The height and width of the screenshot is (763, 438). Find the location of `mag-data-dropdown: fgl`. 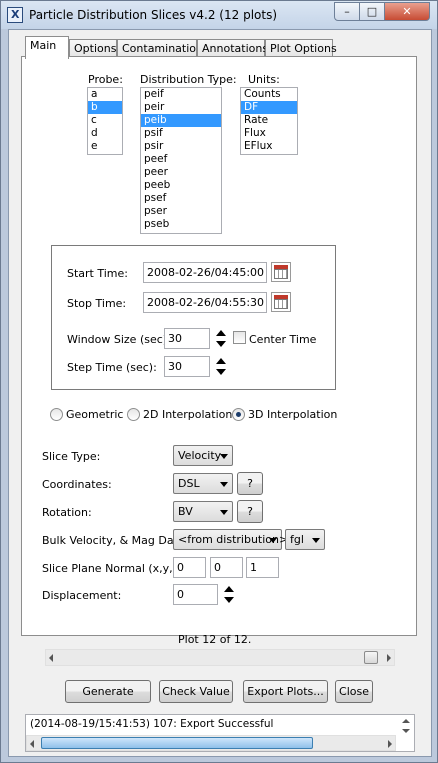

mag-data-dropdown: fgl is located at coordinates (305, 539).